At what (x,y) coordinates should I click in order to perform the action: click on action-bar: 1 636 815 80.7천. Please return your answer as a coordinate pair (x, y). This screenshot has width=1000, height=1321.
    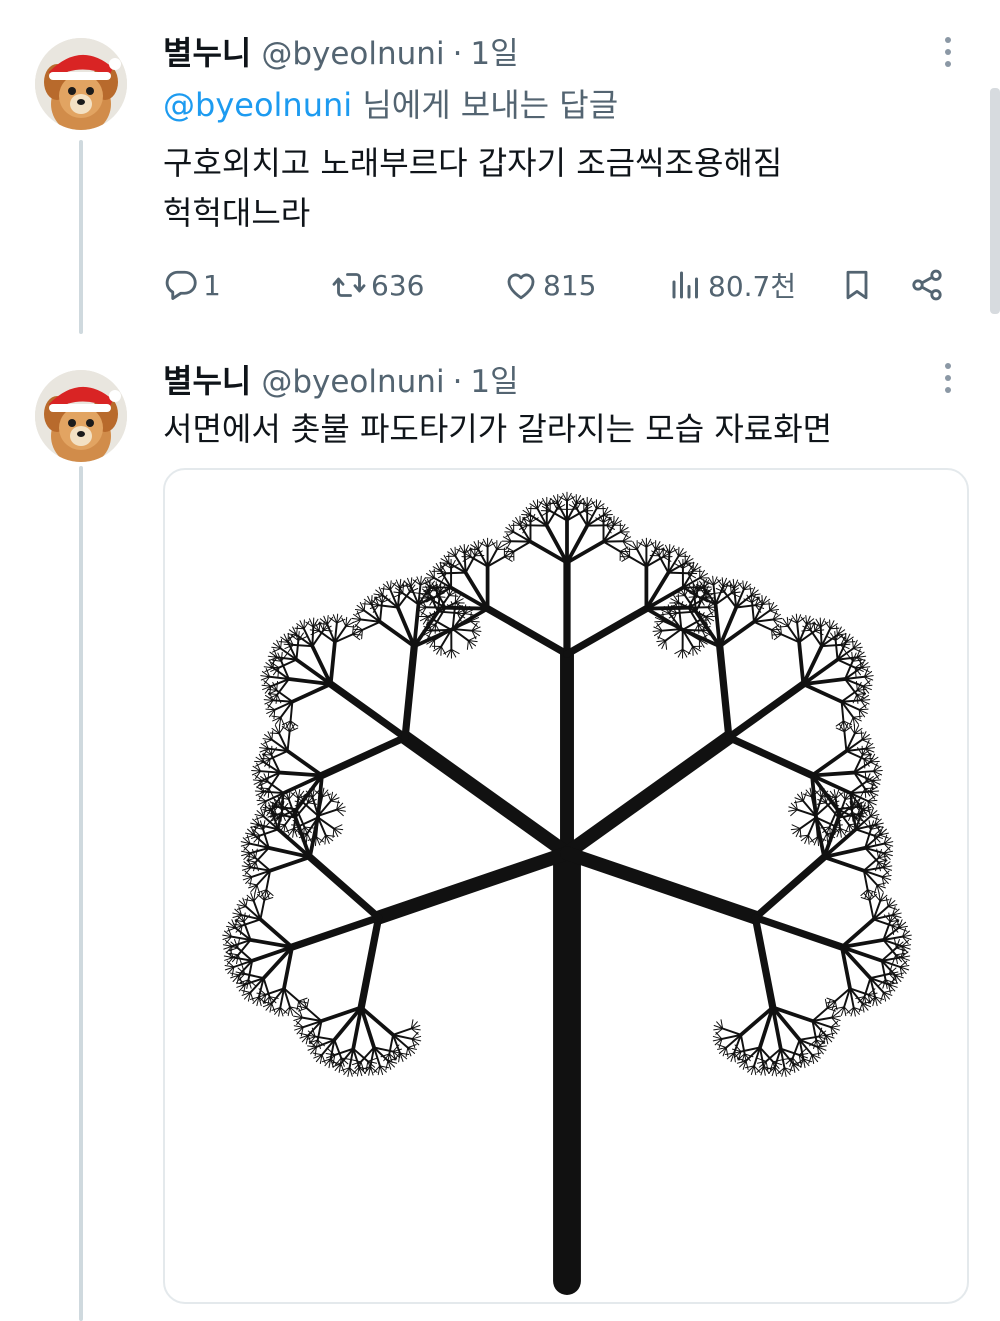
    Looking at the image, I should click on (563, 285).